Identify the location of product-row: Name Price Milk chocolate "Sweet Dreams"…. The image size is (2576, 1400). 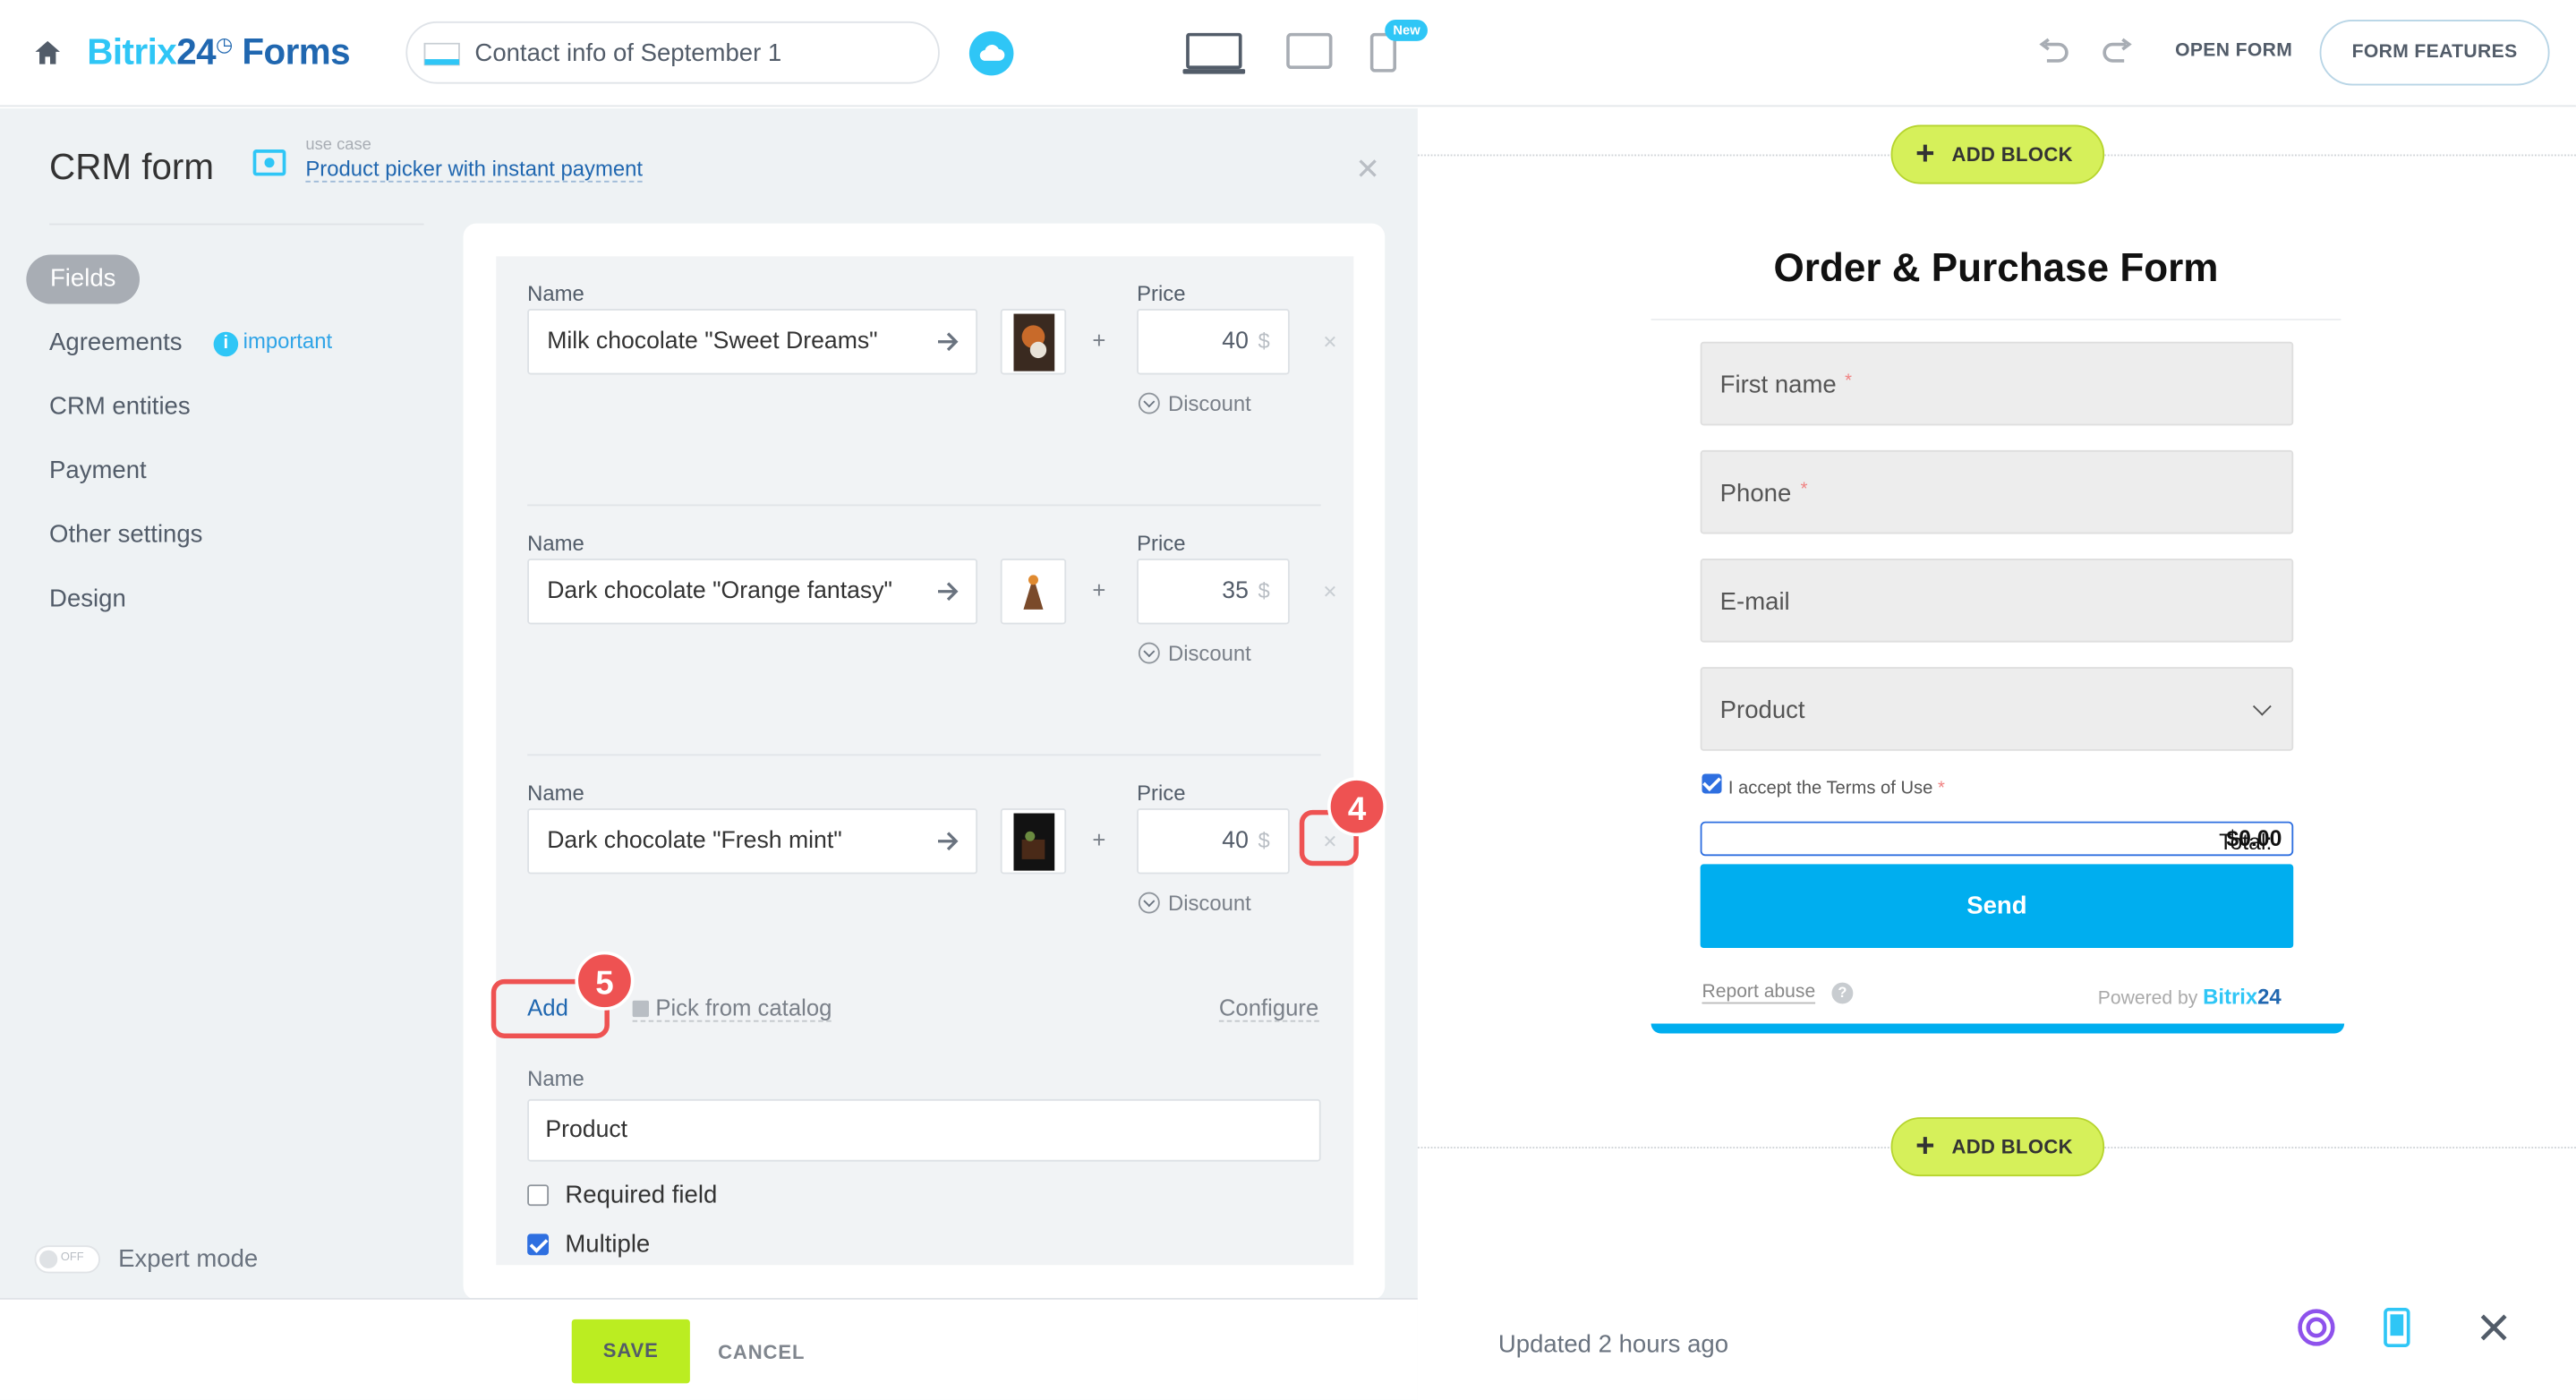
(924, 382).